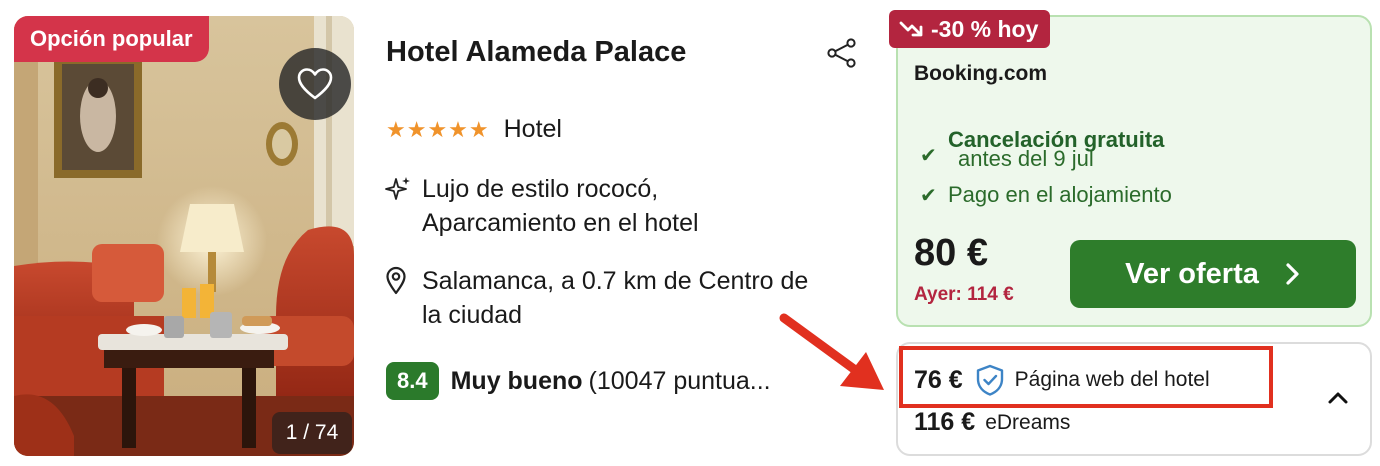 The image size is (1380, 466). I want to click on chevron-up-icon, so click(1338, 398).